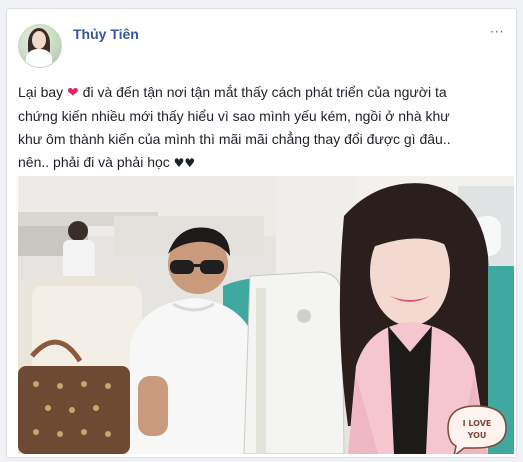  I want to click on sticker-text-line2: YOU, so click(477, 435).